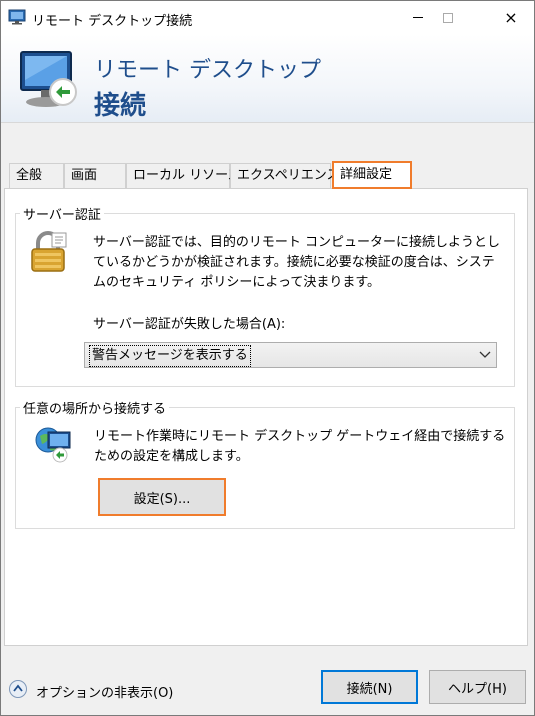 The image size is (535, 716). Describe the element at coordinates (369, 687) in the screenshot. I see `connect-button: 接続(N)` at that location.